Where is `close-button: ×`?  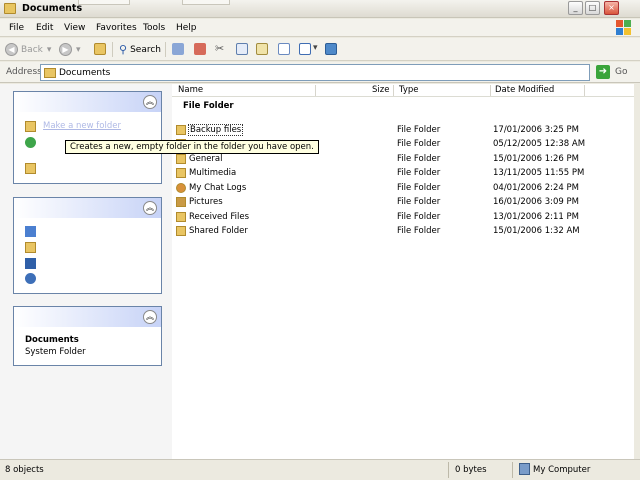
close-button: × is located at coordinates (611, 8).